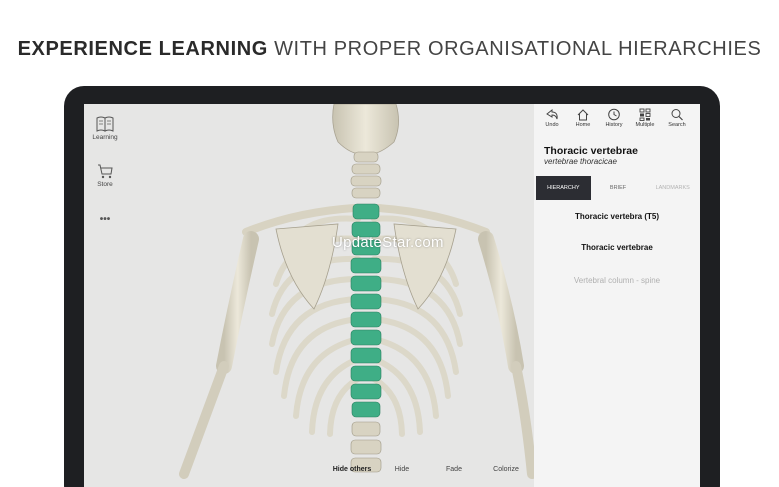 Image resolution: width=779 pixels, height=487 pixels. I want to click on search-label: Search, so click(677, 125).